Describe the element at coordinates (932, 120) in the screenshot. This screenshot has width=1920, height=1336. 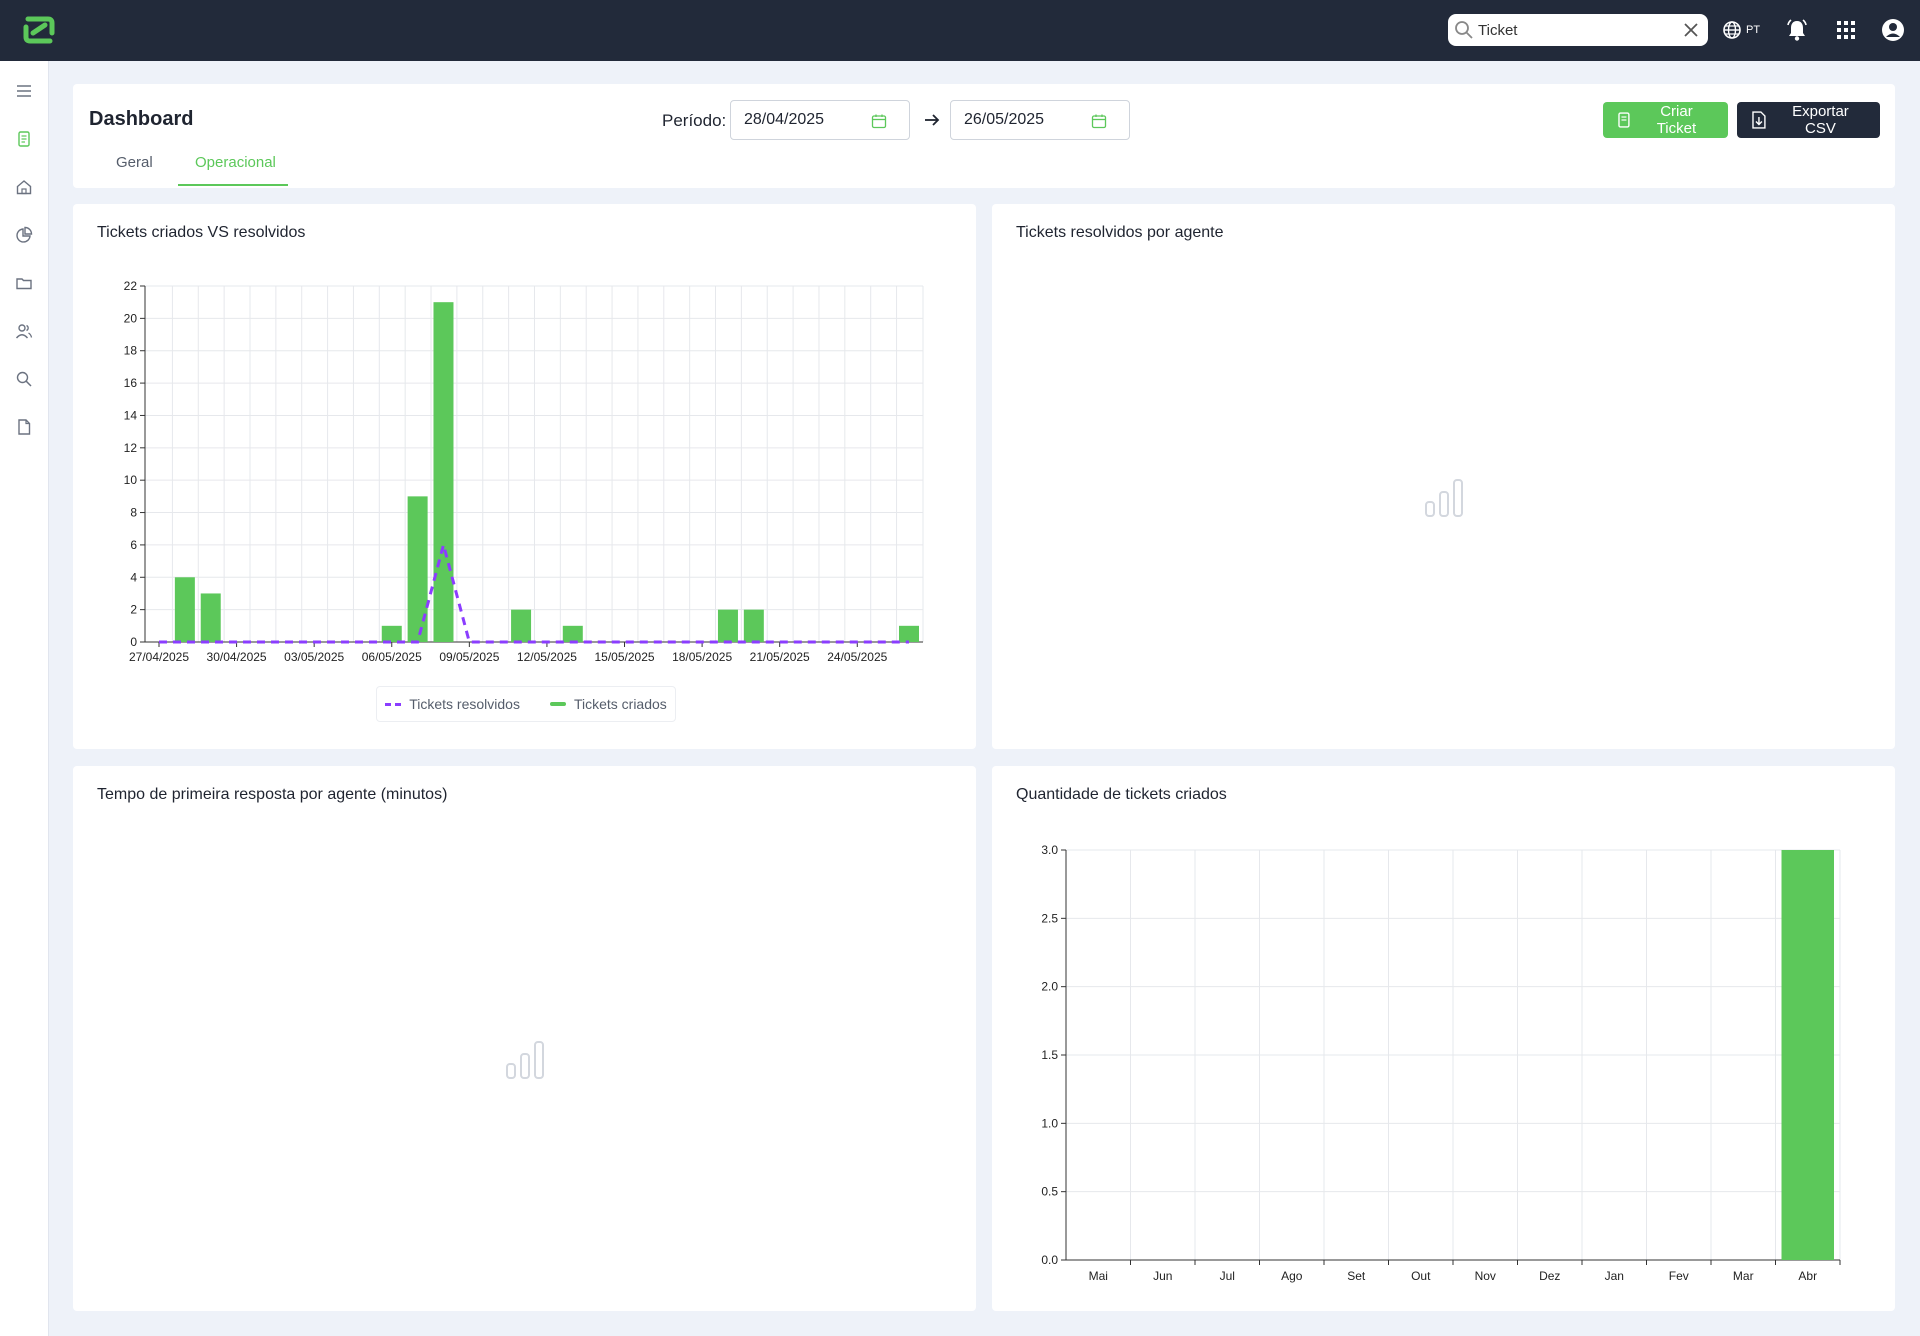
I see `arrow-right-icon` at that location.